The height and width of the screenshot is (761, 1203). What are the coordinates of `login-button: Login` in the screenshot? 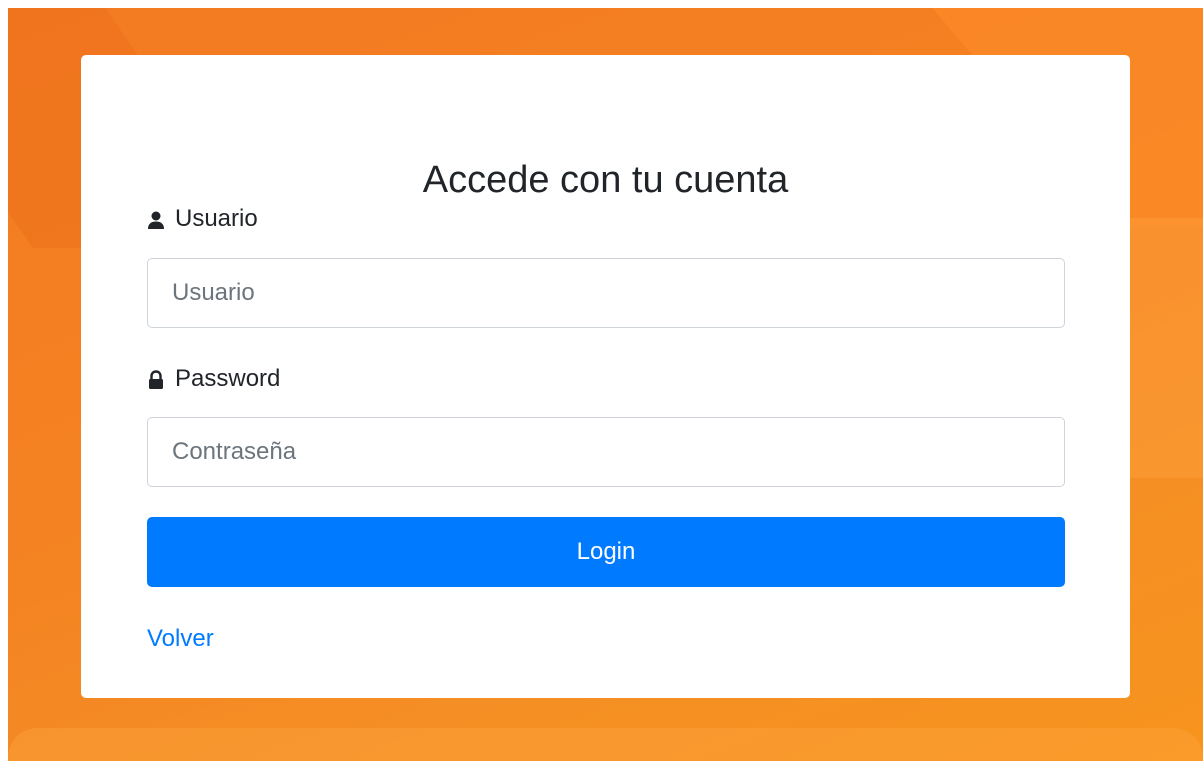 It's located at (606, 552).